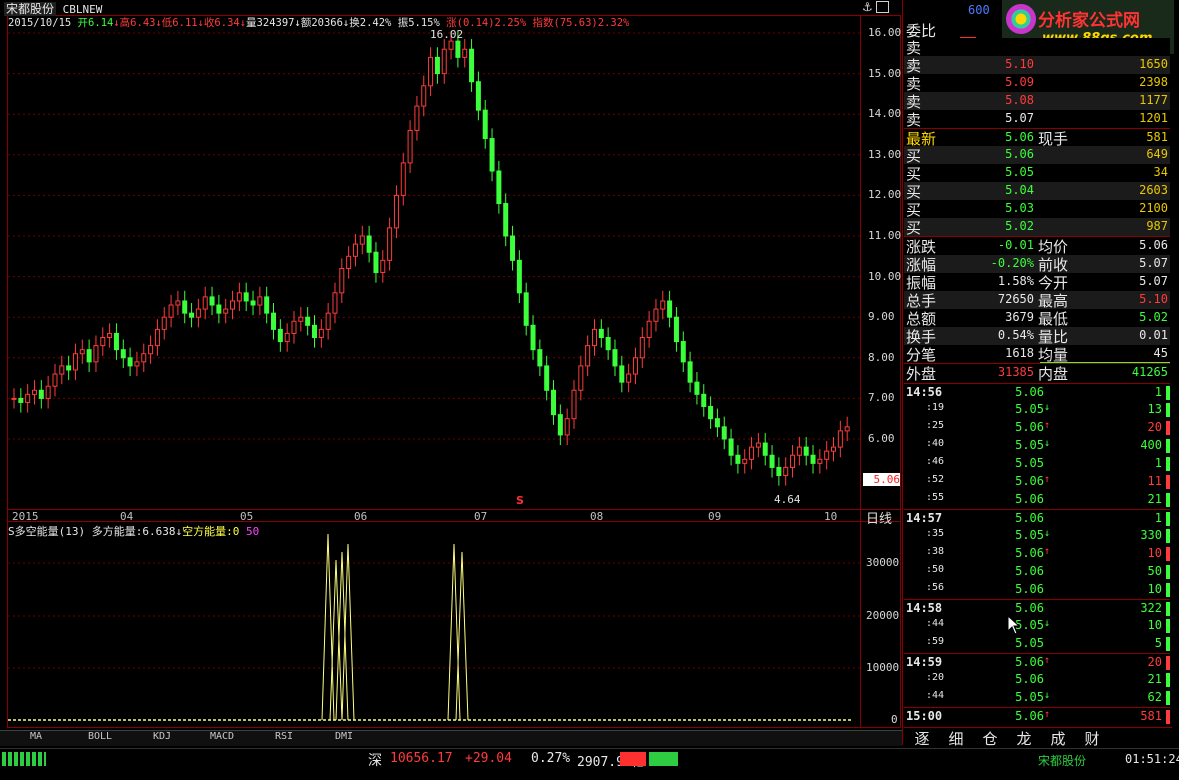  What do you see at coordinates (1019, 172) in the screenshot?
I see `buy-price: 5.05` at bounding box center [1019, 172].